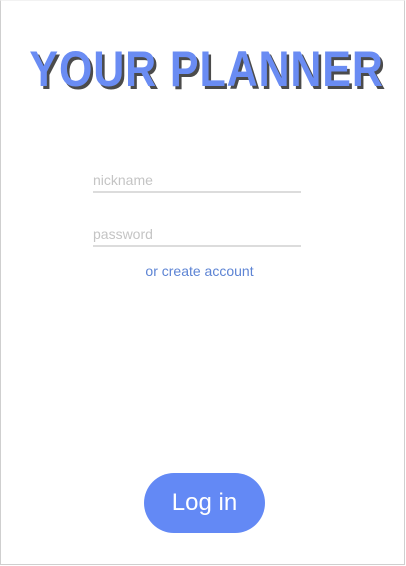 The image size is (406, 566). I want to click on nickname-field-container, so click(197, 181).